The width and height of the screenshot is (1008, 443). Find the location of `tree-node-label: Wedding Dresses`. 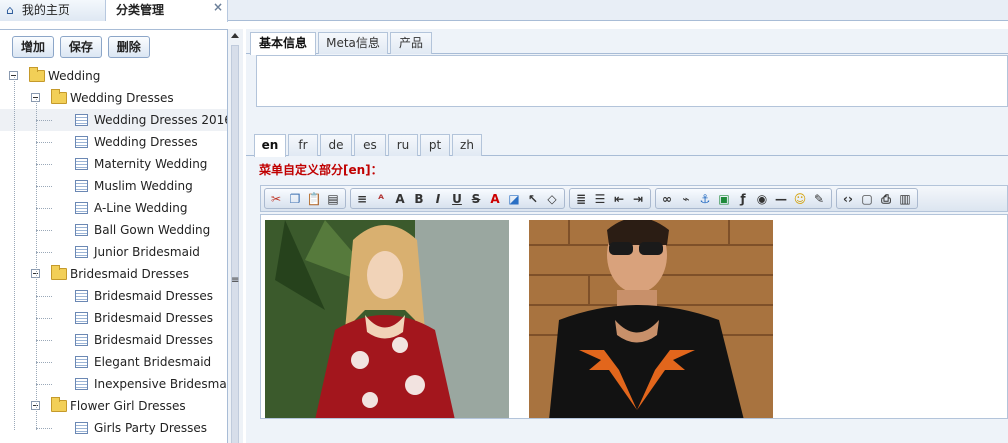

tree-node-label: Wedding Dresses is located at coordinates (122, 98).